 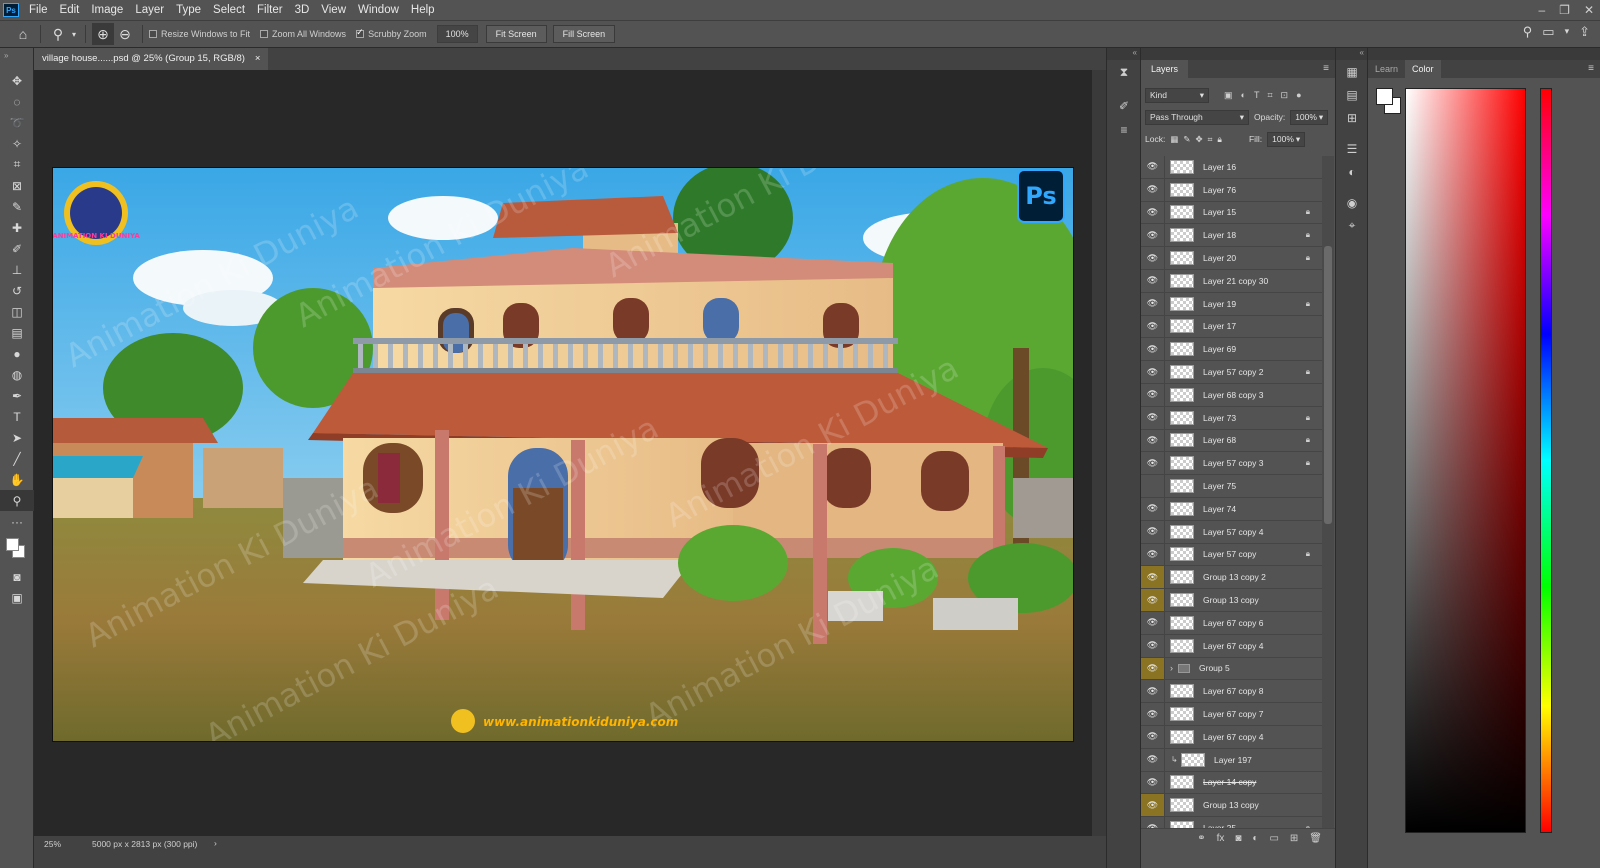 I want to click on fill-screen-button: Fill Screen, so click(x=584, y=34).